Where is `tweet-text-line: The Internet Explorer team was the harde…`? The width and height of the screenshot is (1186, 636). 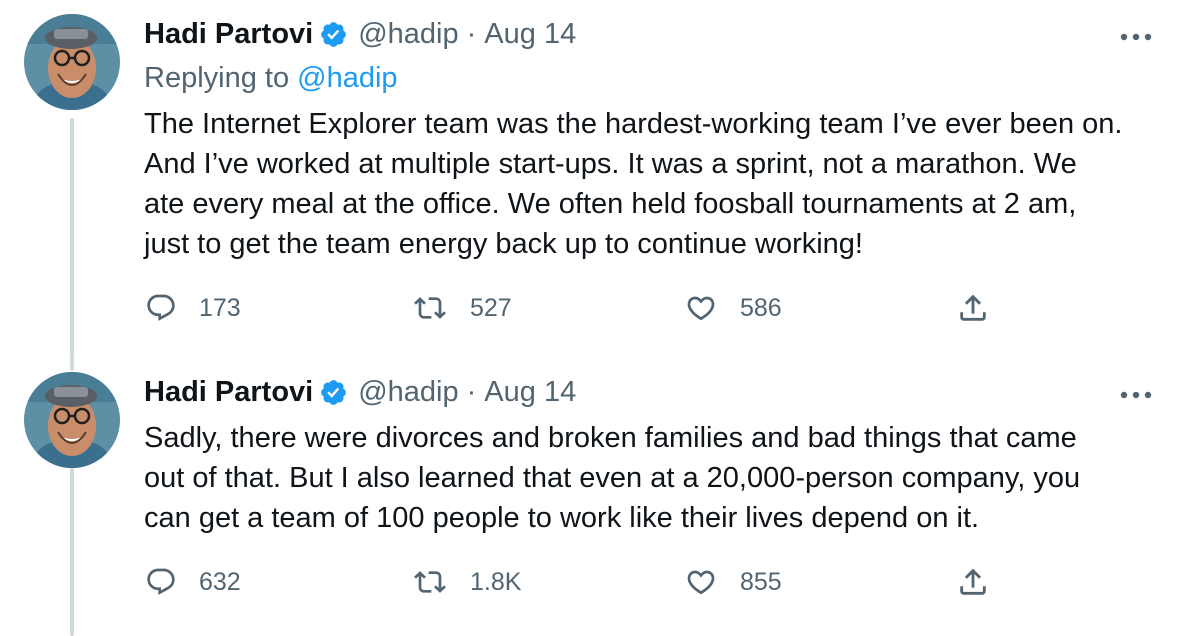
tweet-text-line: The Internet Explorer team was the harde… is located at coordinates (633, 124).